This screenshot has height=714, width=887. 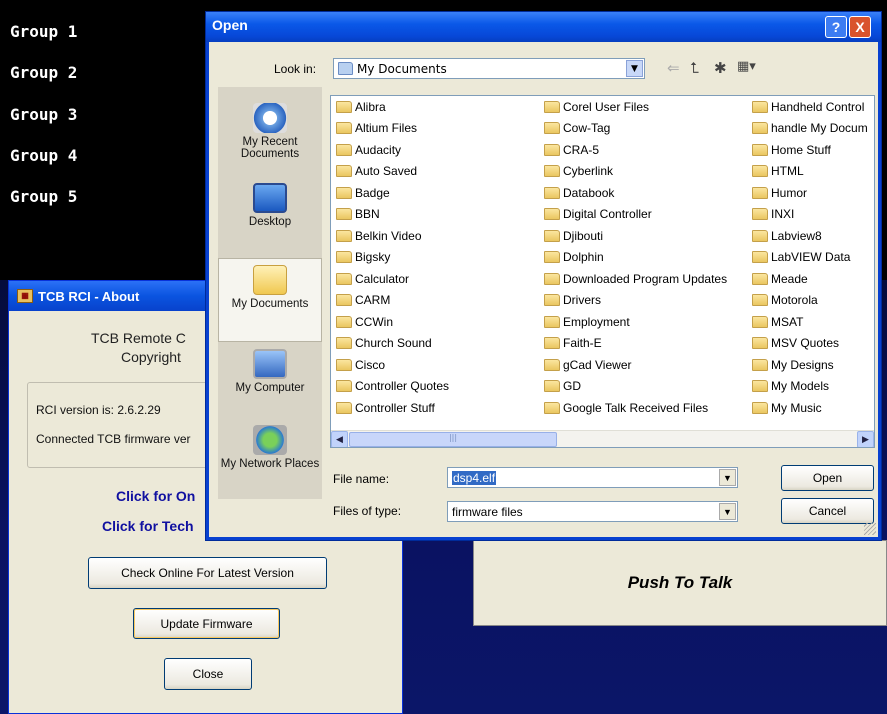 What do you see at coordinates (810, 107) in the screenshot?
I see `folder-item: Handheld Control` at bounding box center [810, 107].